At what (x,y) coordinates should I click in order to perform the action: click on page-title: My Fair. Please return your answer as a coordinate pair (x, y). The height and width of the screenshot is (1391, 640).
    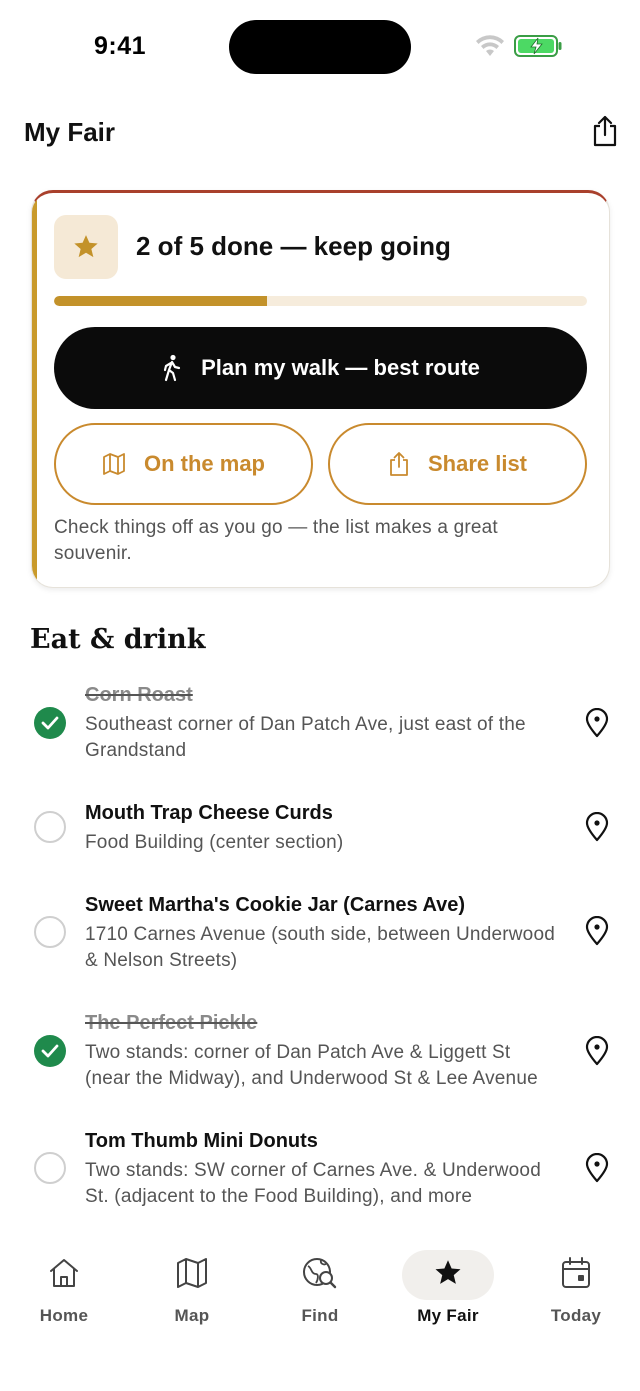
    Looking at the image, I should click on (70, 132).